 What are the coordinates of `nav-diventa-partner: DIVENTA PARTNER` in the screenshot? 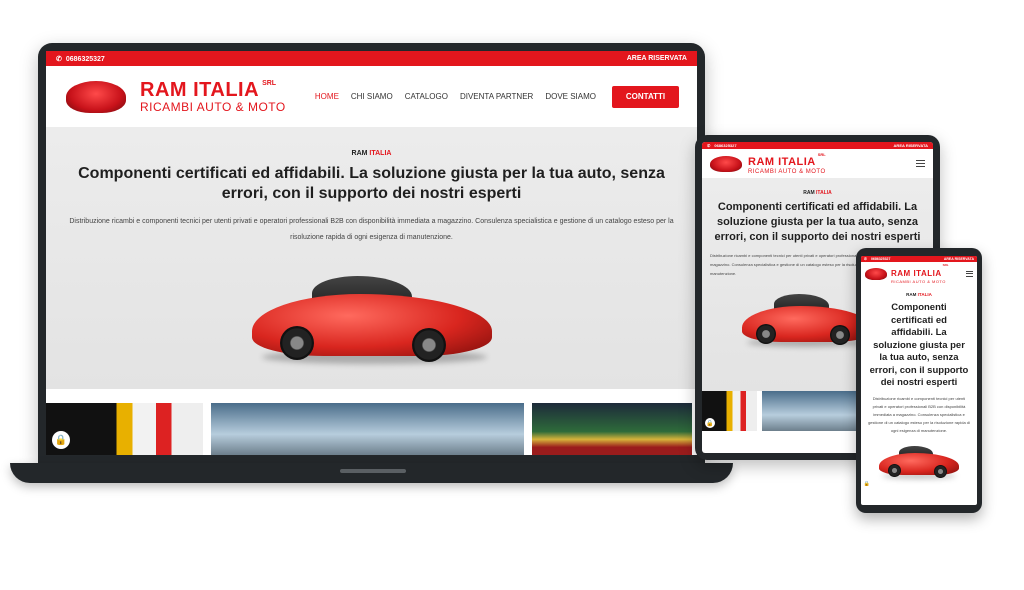 It's located at (496, 96).